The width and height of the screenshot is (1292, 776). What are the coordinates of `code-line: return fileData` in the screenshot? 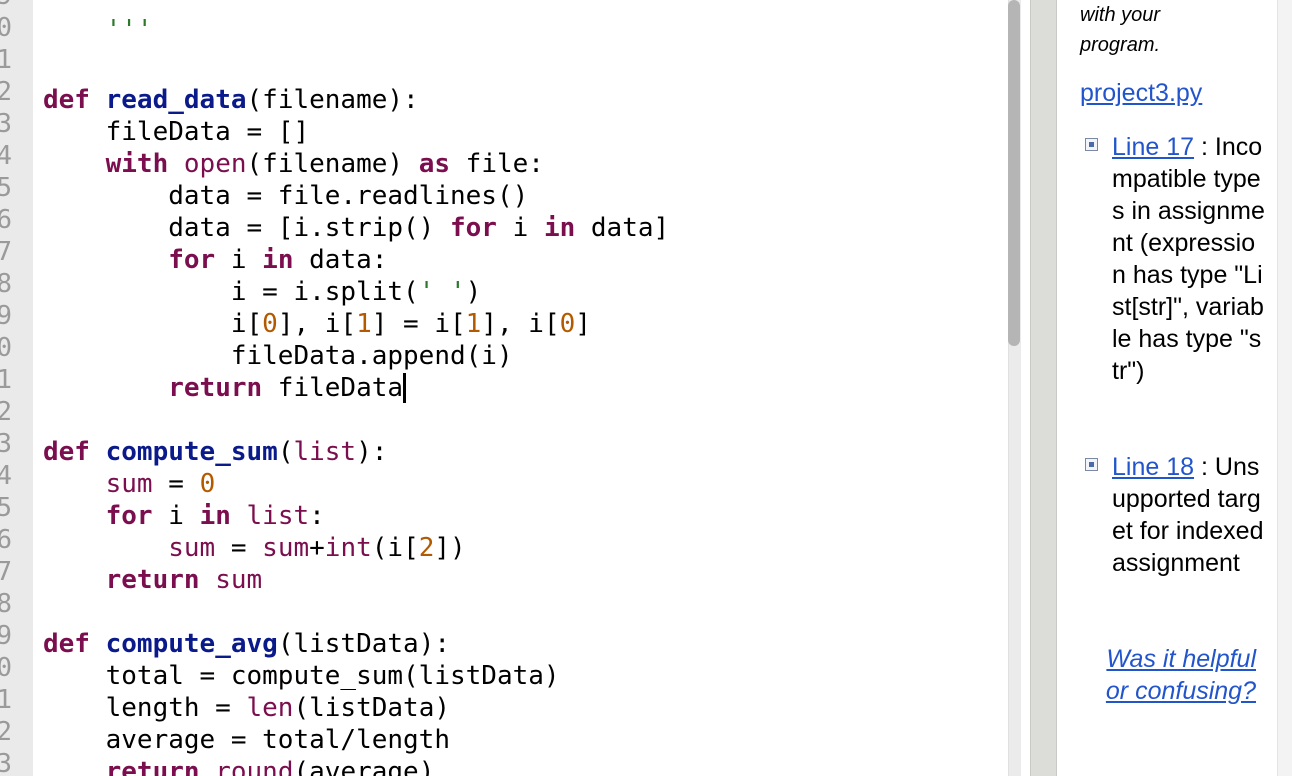 It's located at (225, 388).